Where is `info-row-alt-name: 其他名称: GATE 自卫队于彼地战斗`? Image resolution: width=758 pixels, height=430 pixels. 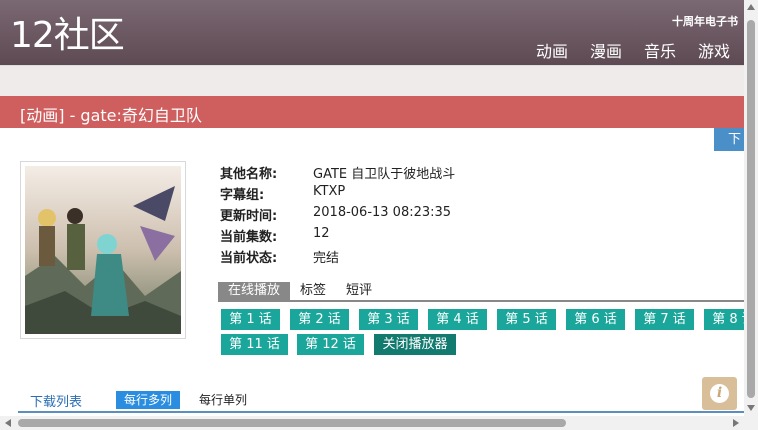
info-row-alt-name: 其他名称: GATE 自卫队于彼地战斗 is located at coordinates (337, 173).